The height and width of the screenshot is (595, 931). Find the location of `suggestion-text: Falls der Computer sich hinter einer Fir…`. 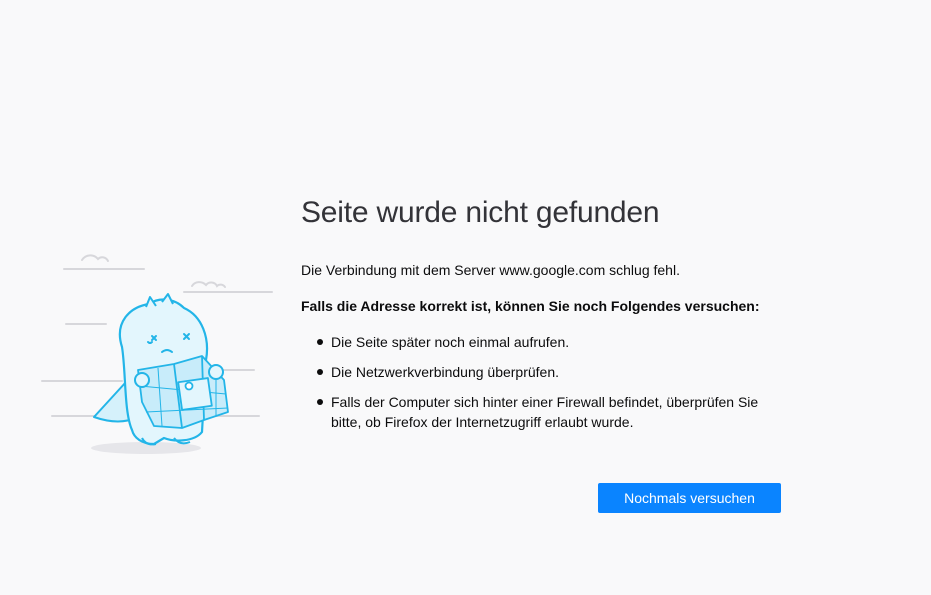

suggestion-text: Falls der Computer sich hinter einer Fir… is located at coordinates (545, 412).